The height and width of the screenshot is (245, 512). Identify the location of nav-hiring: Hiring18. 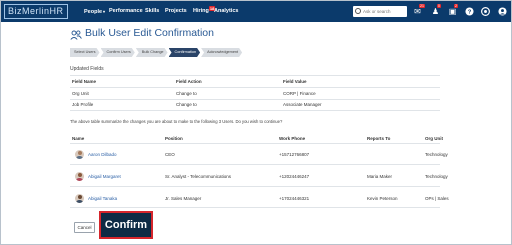
(204, 11).